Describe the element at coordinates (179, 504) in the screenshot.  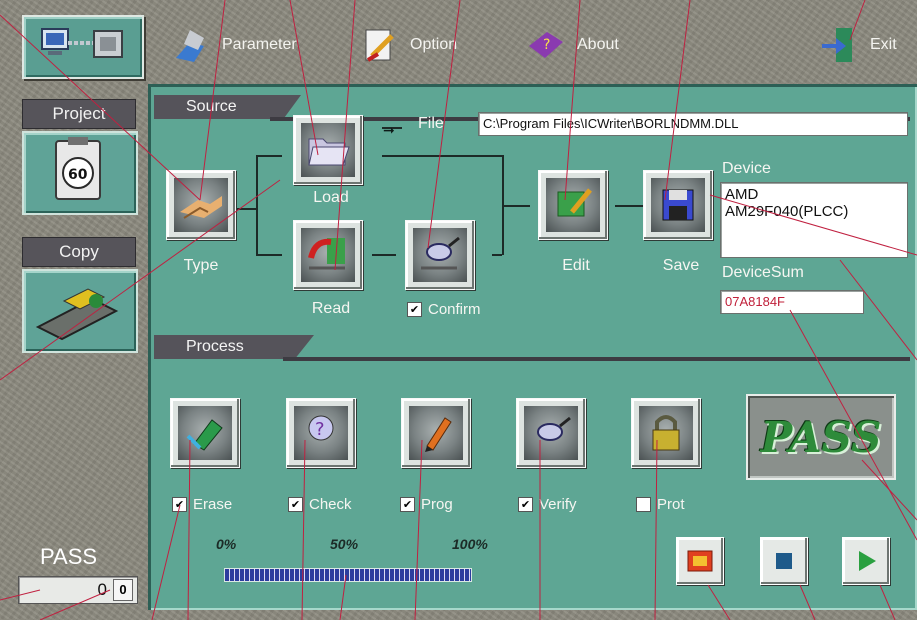
I see `erase-checkbox: ✔` at that location.